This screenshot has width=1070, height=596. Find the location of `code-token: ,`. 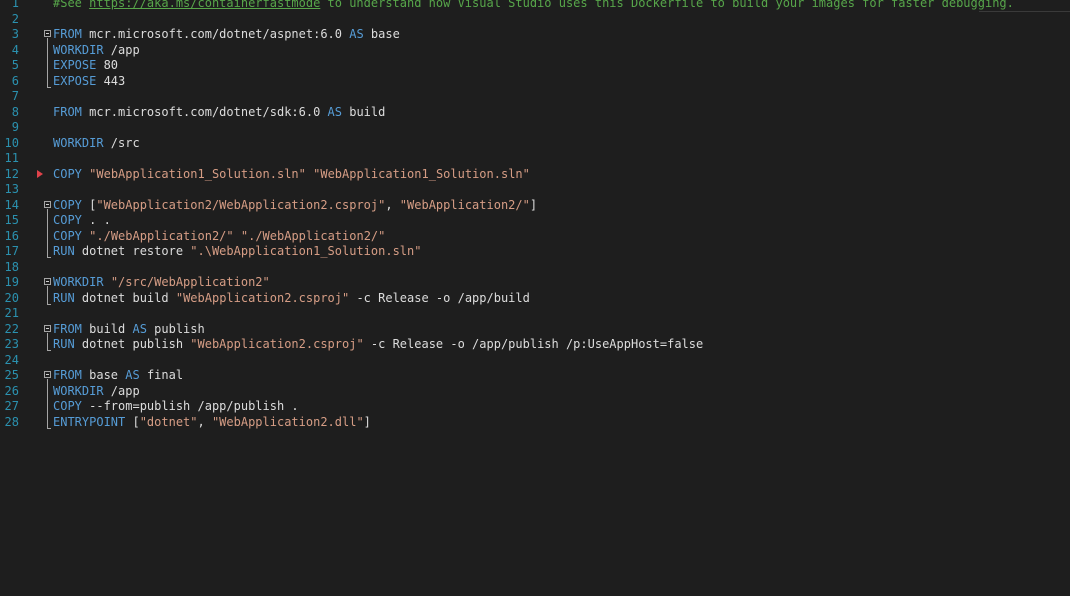

code-token: , is located at coordinates (204, 421).